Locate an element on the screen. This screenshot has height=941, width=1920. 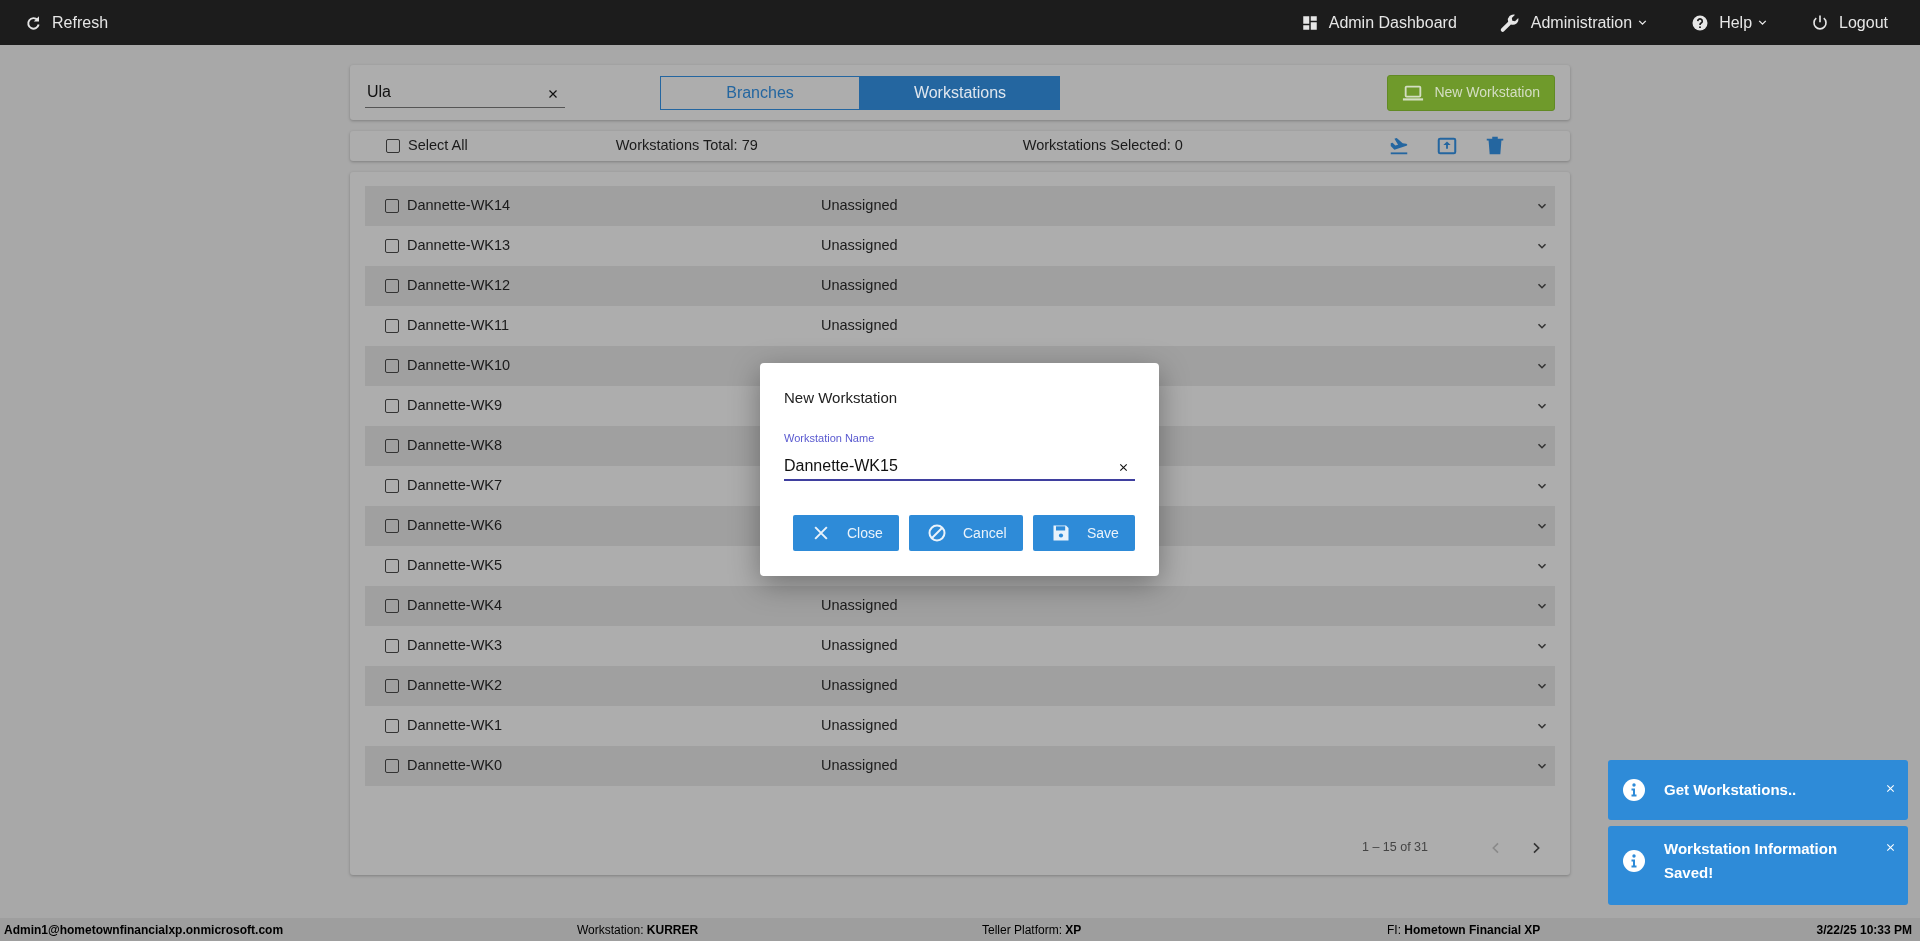
assign-button is located at coordinates (1399, 146).